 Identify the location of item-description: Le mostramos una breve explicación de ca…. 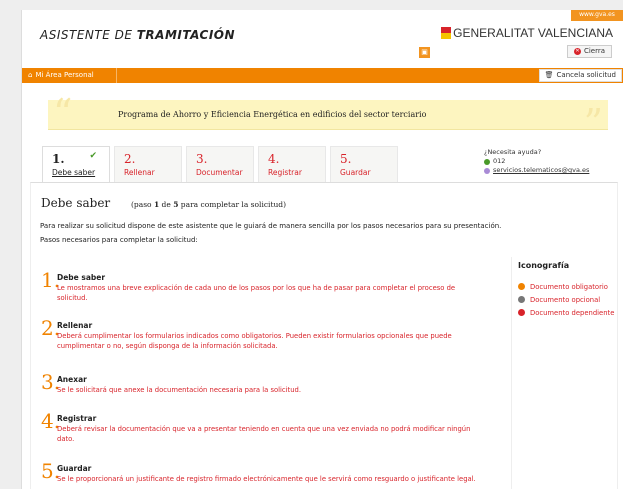
(256, 293).